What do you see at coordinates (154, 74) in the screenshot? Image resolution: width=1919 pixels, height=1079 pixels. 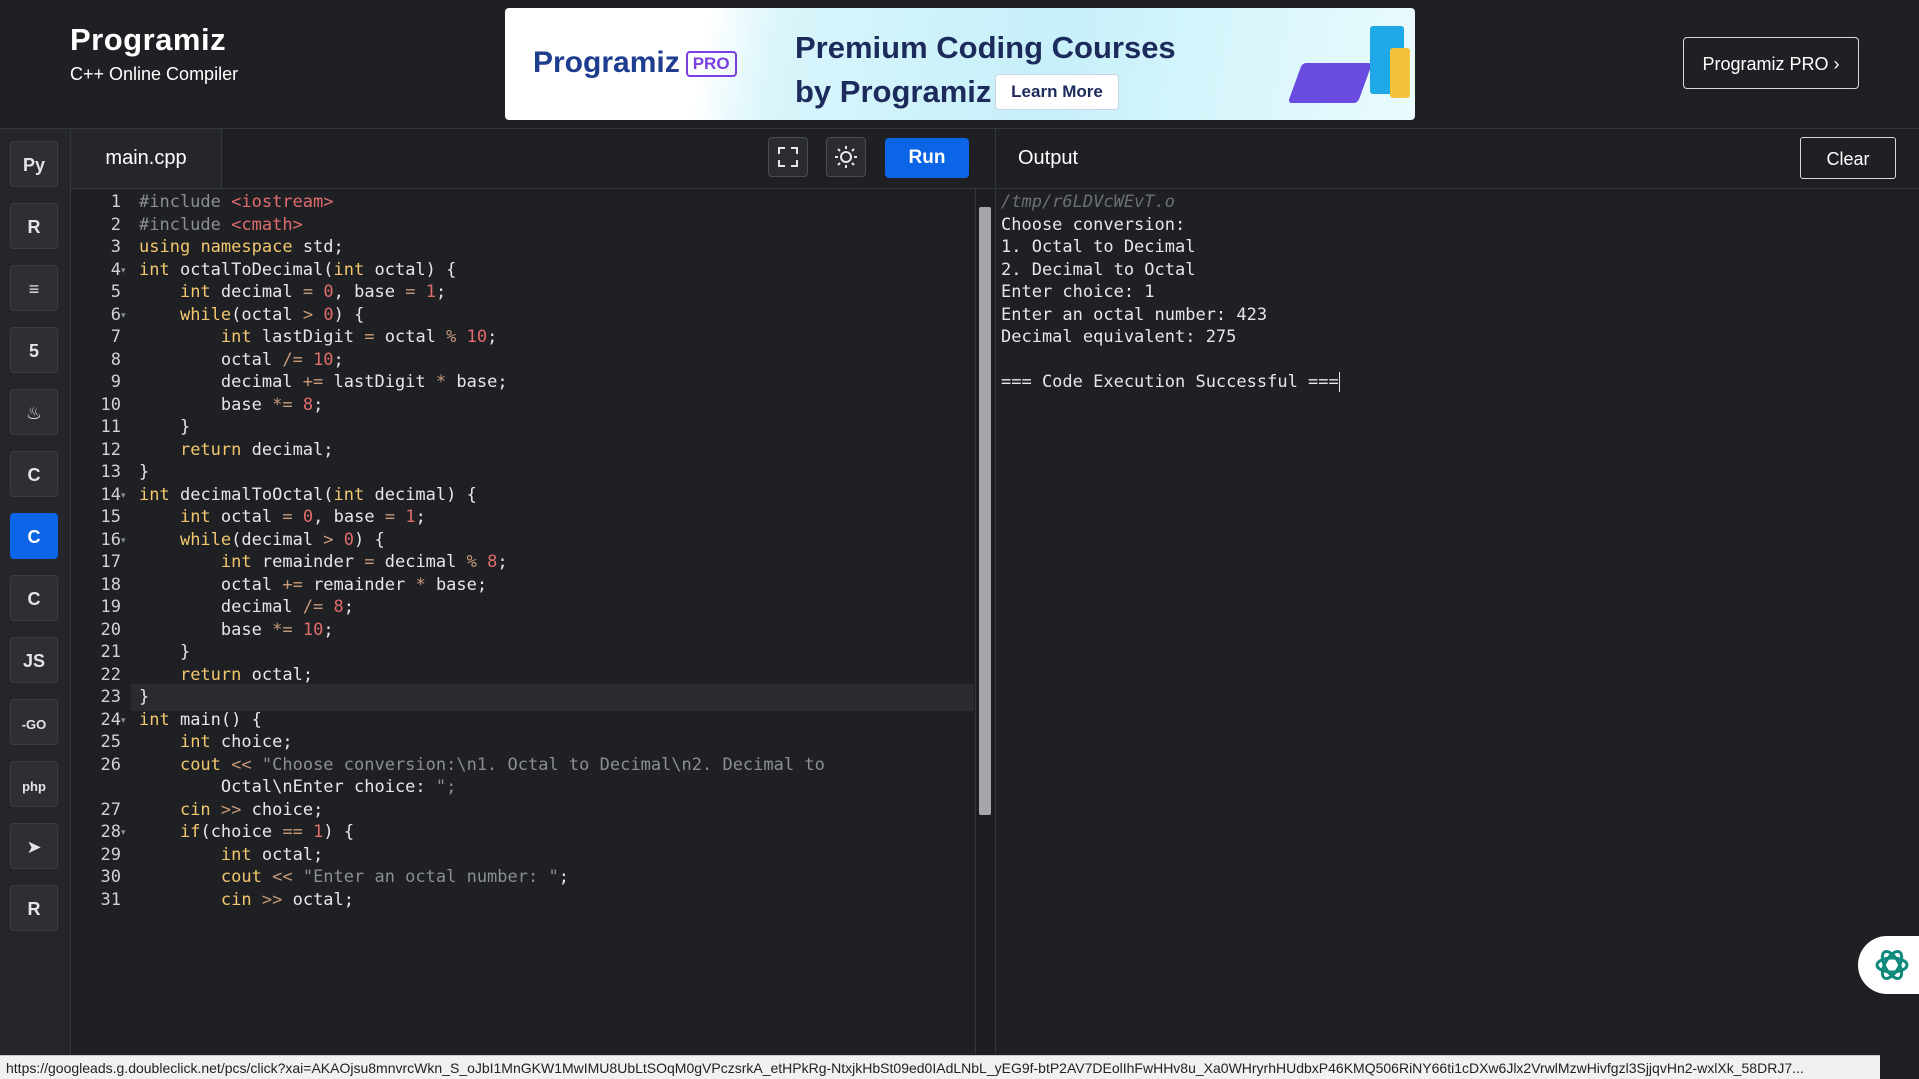 I see `page-subtitle: C++ Online Compiler` at bounding box center [154, 74].